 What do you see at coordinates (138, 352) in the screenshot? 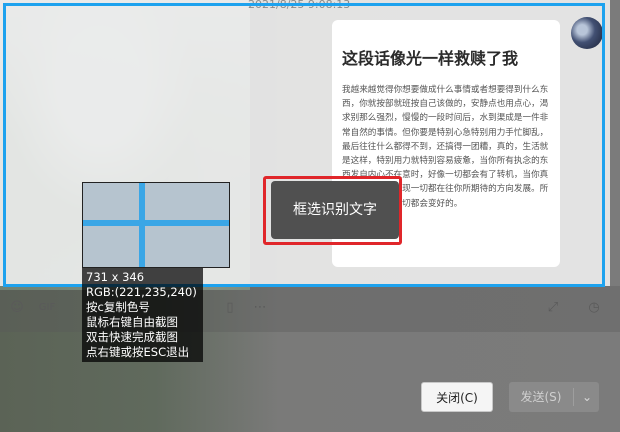
I see `hint-exit: 点右键或按ESC退出` at bounding box center [138, 352].